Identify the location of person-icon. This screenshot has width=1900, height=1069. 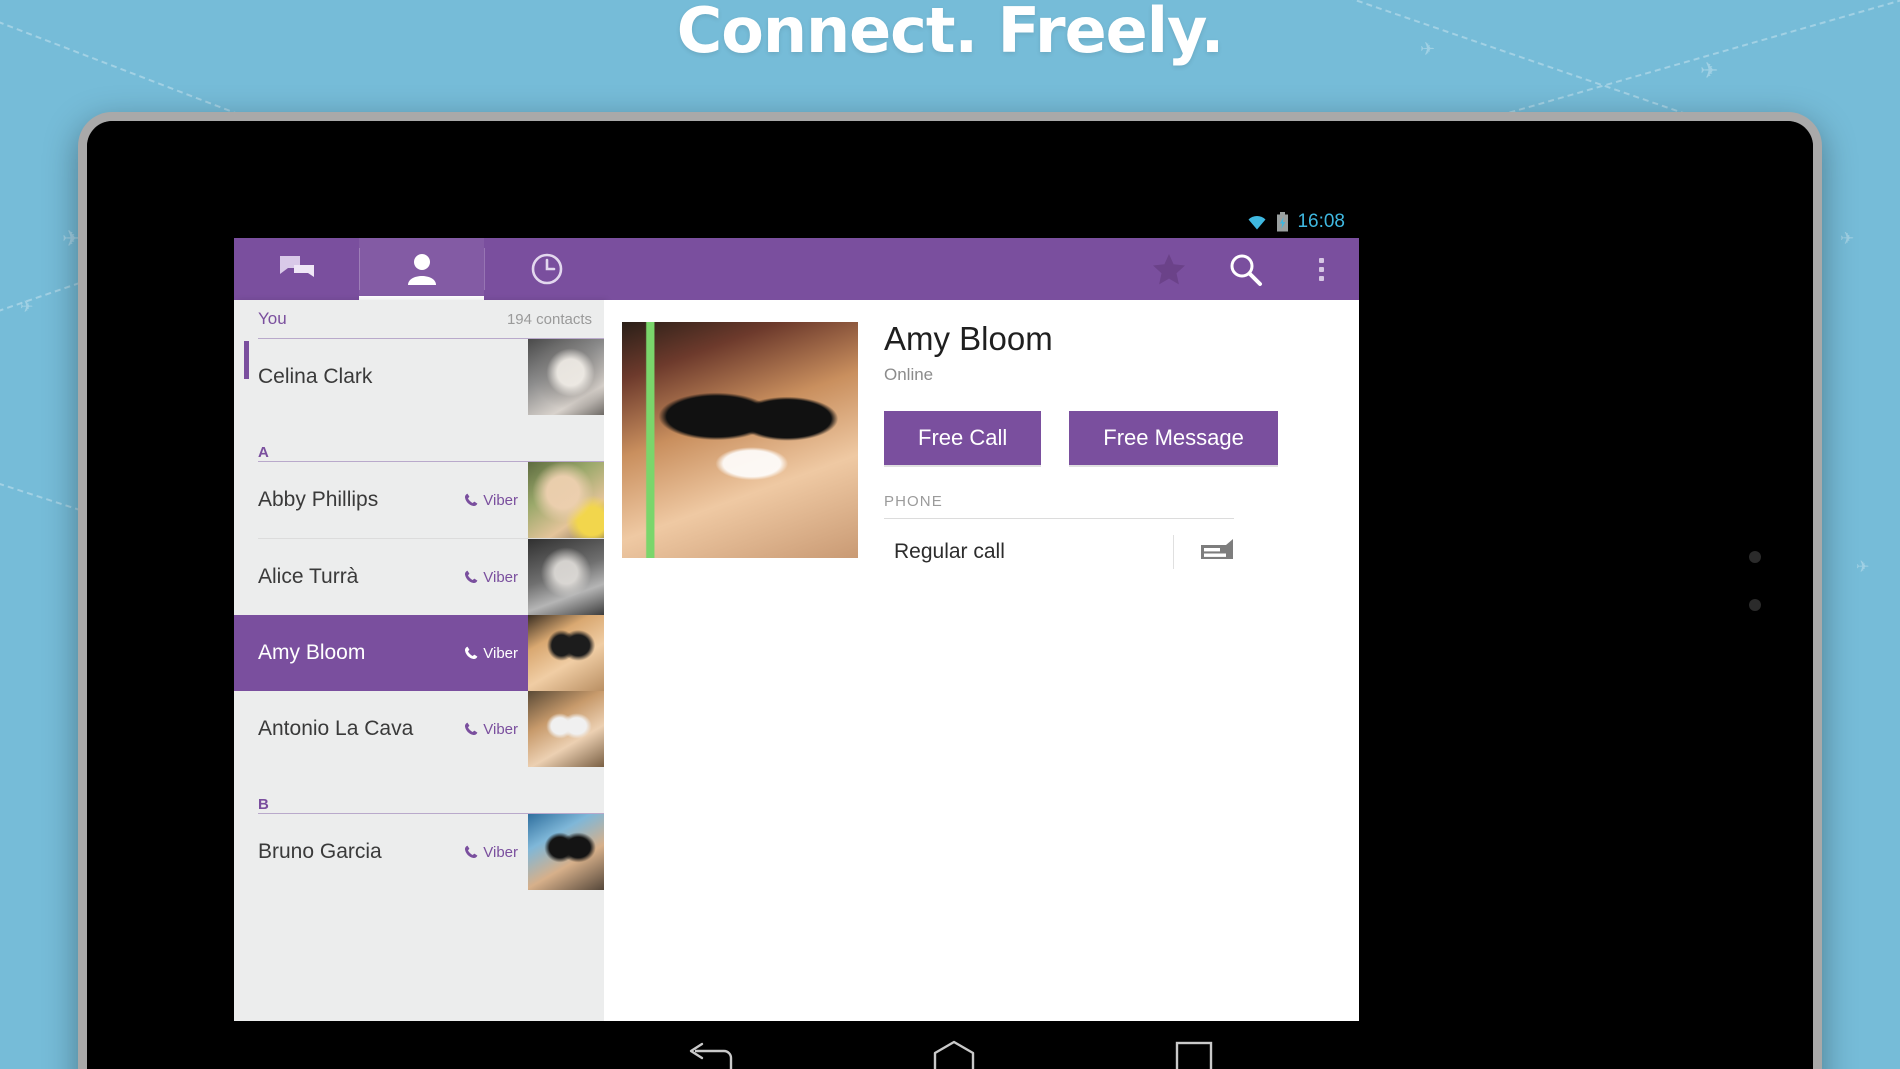
(421, 269).